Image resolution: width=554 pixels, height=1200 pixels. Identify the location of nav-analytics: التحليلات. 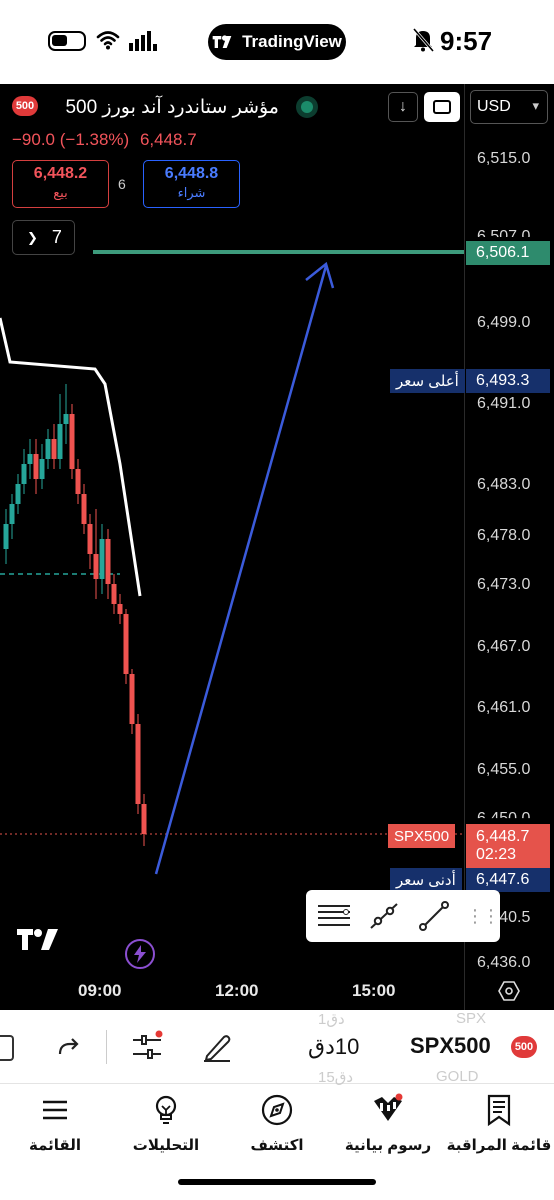
(166, 1123).